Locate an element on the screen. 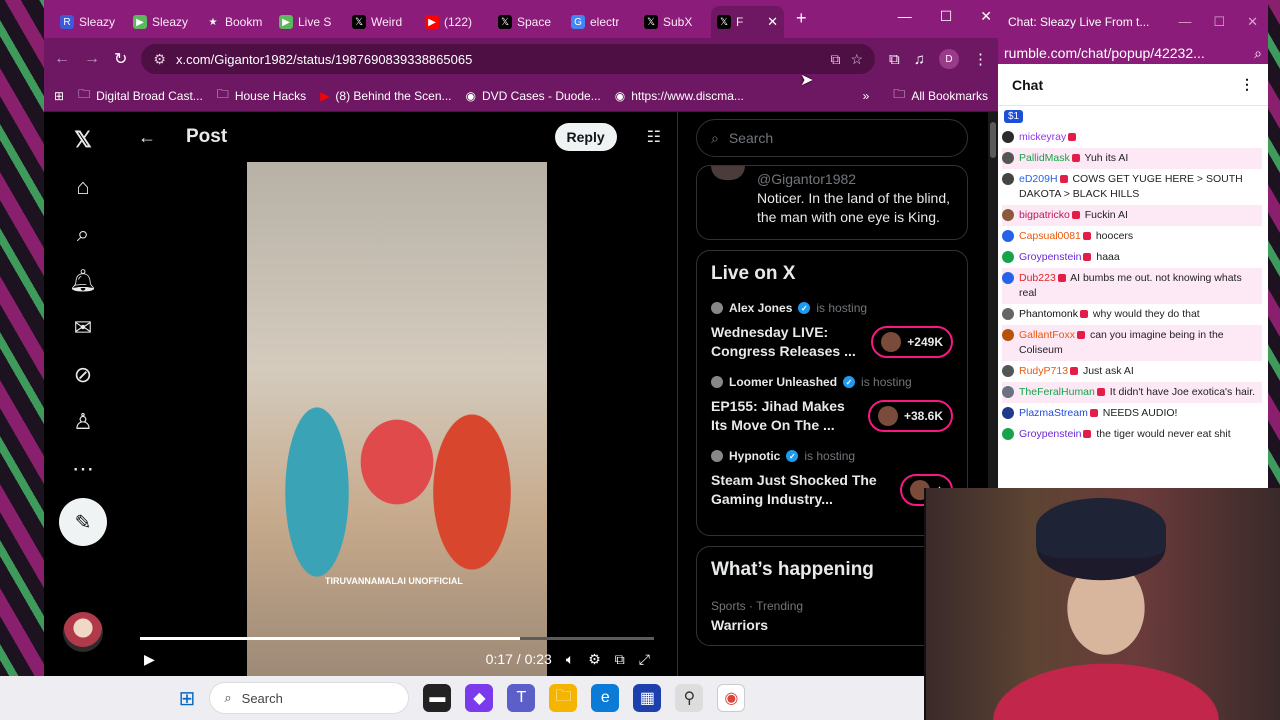  home-icon: ⌂ is located at coordinates (83, 186).